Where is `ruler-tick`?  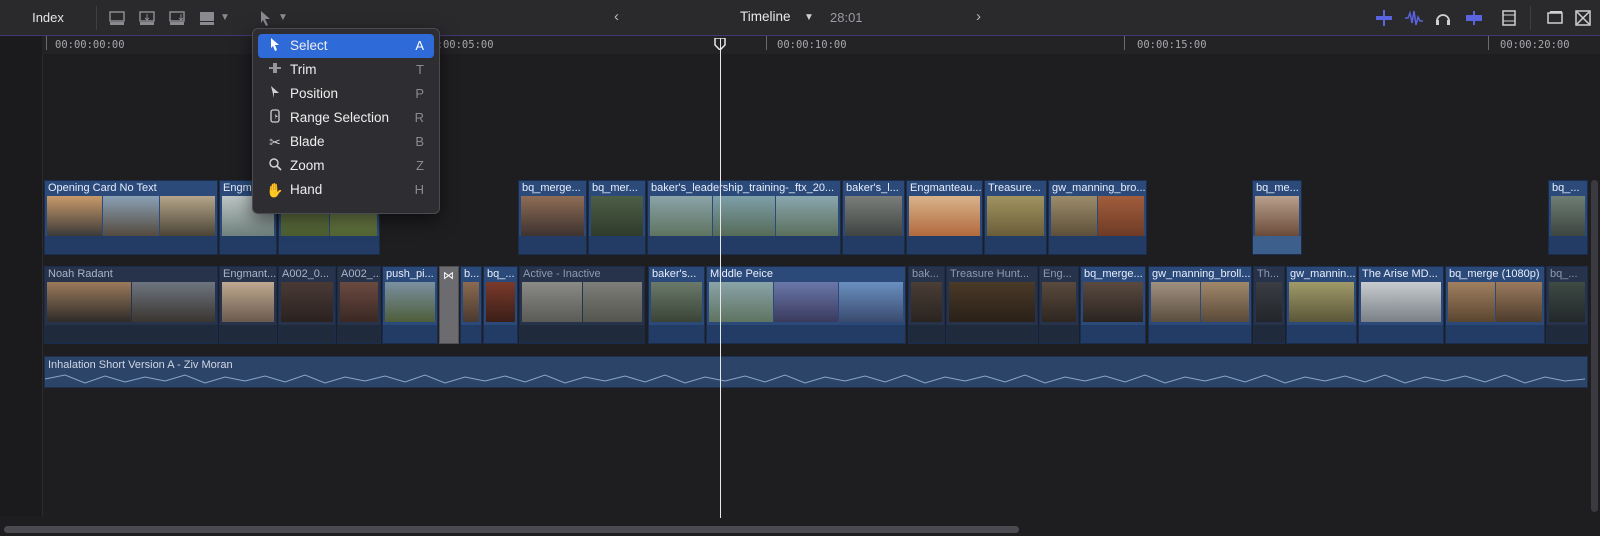 ruler-tick is located at coordinates (1124, 43).